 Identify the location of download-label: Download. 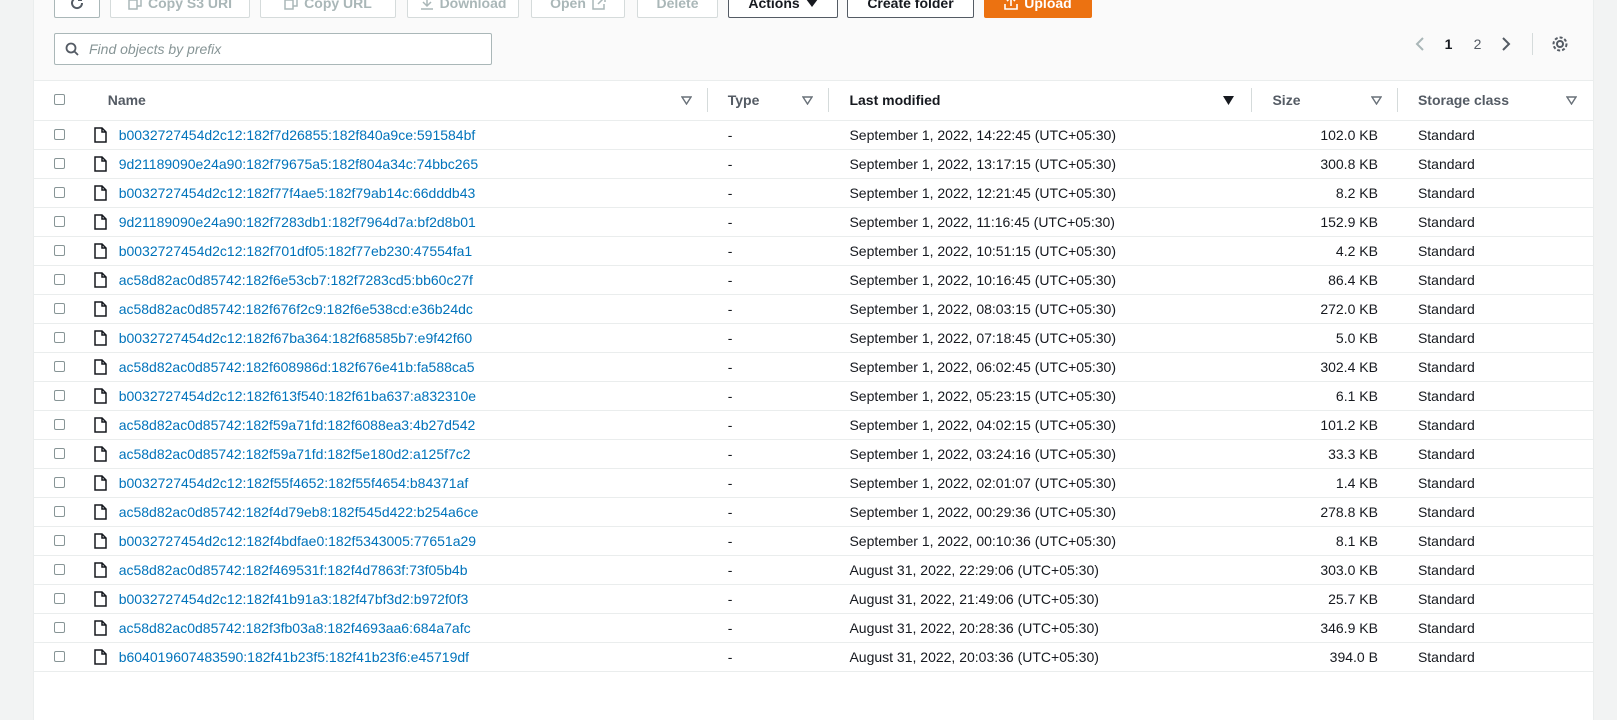
(473, 5).